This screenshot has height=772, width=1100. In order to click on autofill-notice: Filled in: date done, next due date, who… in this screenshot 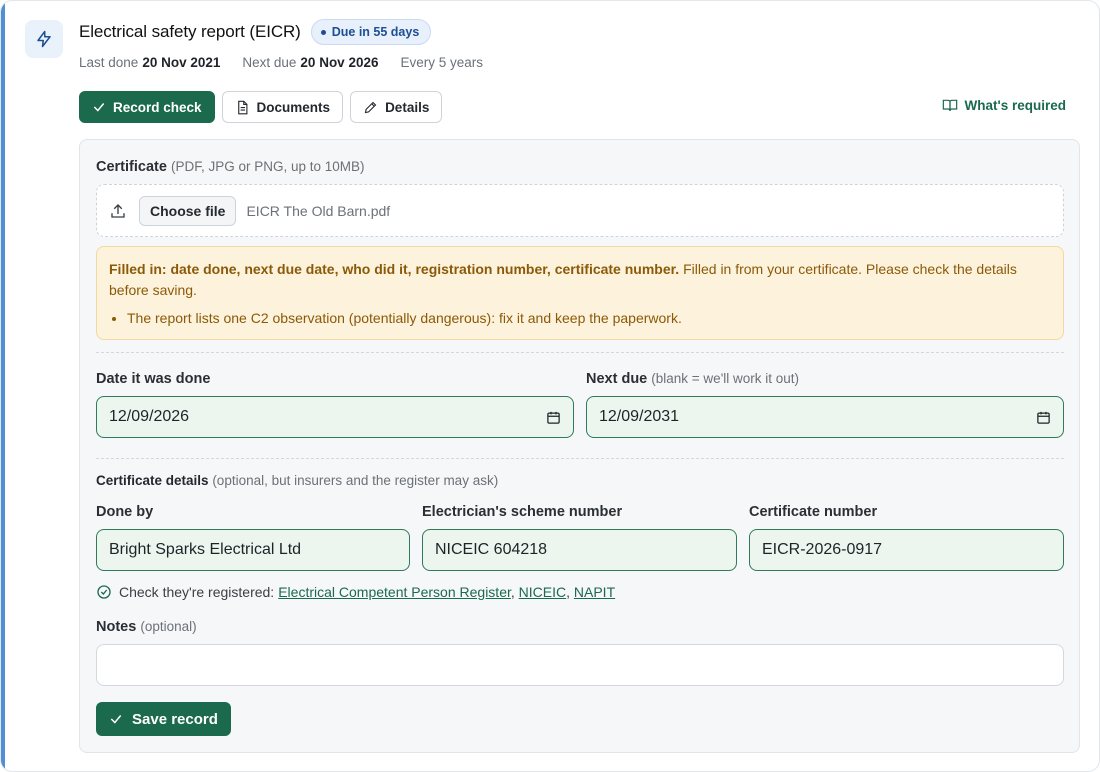, I will do `click(580, 293)`.